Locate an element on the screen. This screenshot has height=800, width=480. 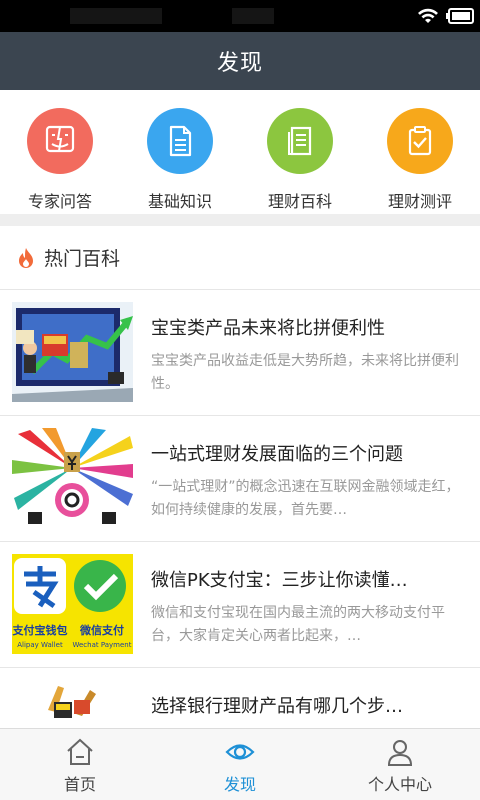
battery-icon is located at coordinates (460, 16).